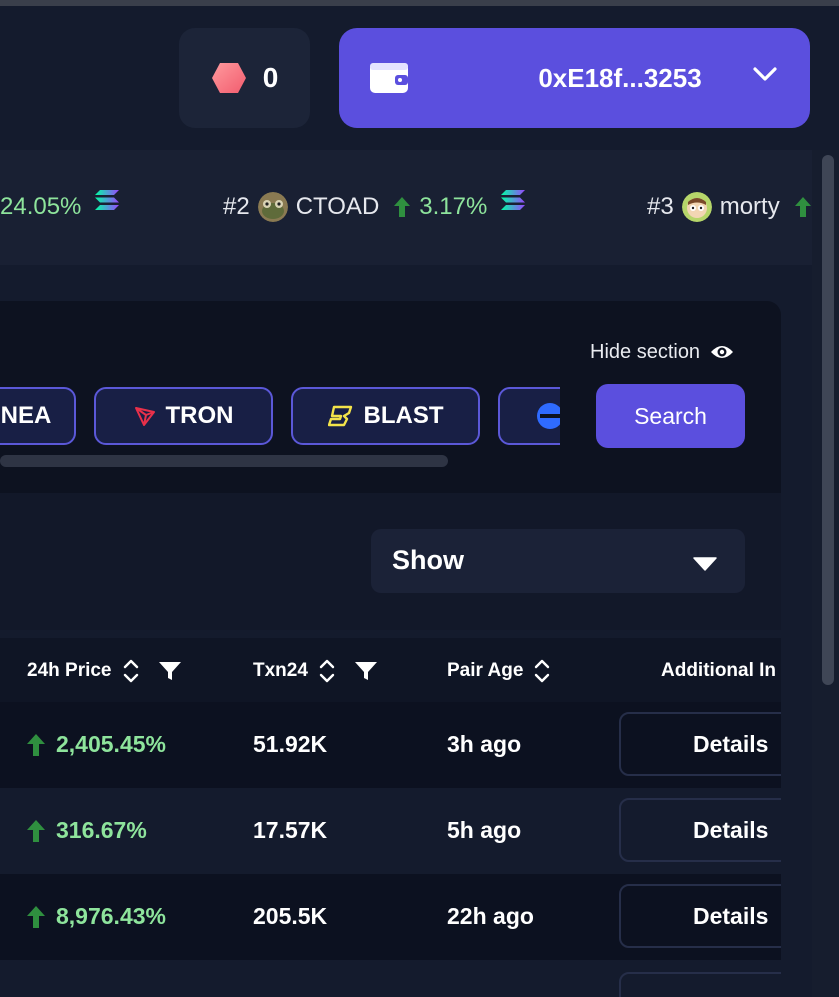  What do you see at coordinates (390, 745) in the screenshot?
I see `table-row: 2,405.45% 51.92K 3h ago Details` at bounding box center [390, 745].